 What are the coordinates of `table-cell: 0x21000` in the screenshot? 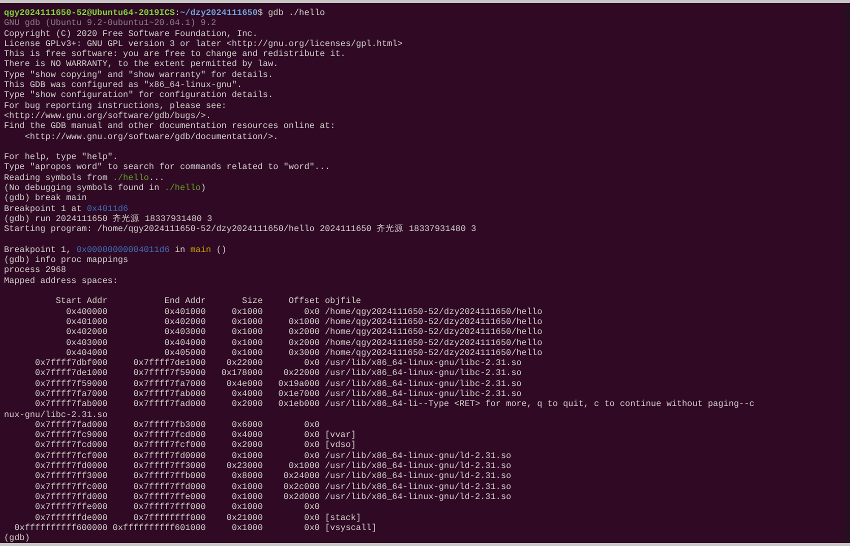 It's located at (244, 517).